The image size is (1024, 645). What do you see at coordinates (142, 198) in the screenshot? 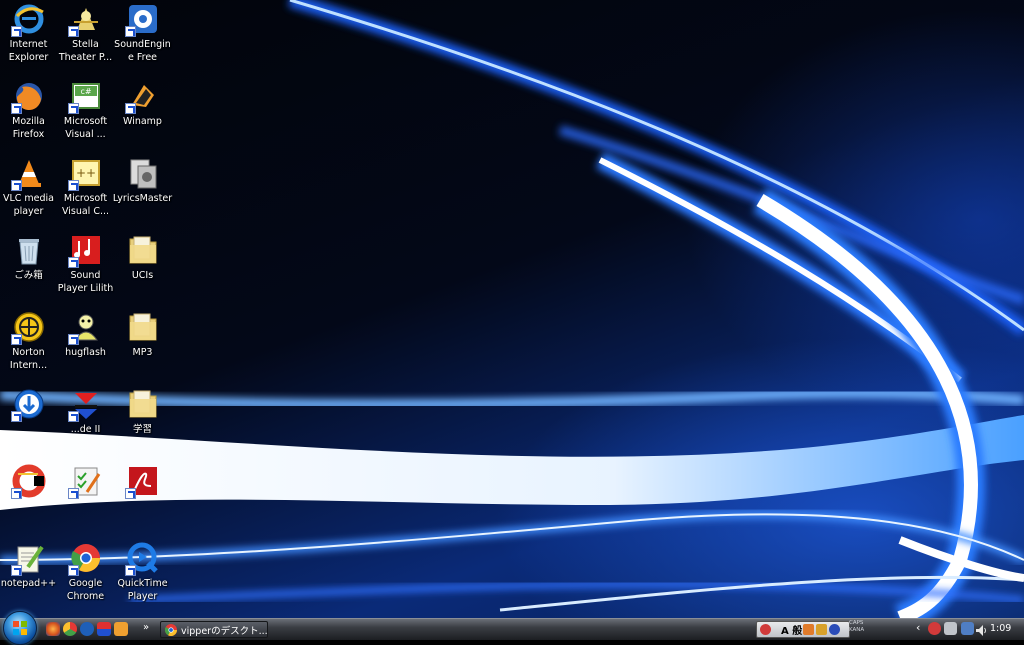
I see `desktop-icon-label: LyricsMaster` at bounding box center [142, 198].